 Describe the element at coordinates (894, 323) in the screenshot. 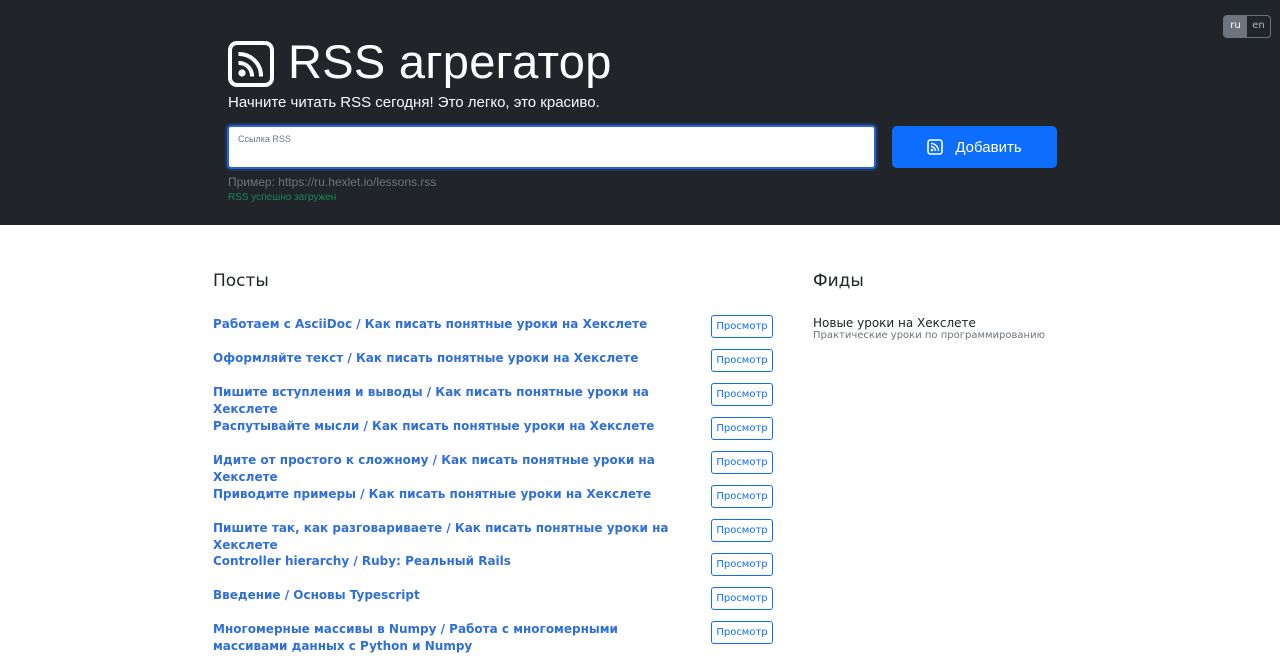

I see `feed-title: Новые уроки на Хекслете` at that location.